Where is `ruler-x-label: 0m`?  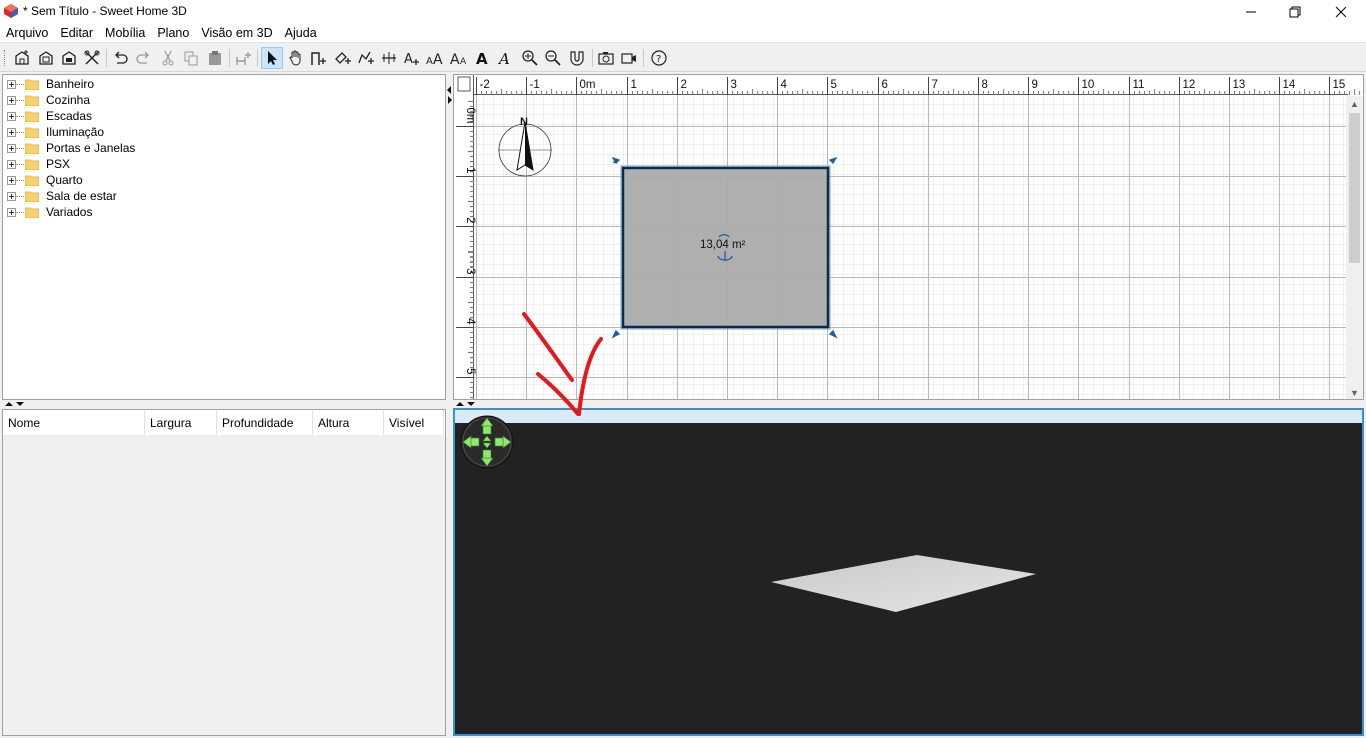
ruler-x-label: 0m is located at coordinates (588, 85).